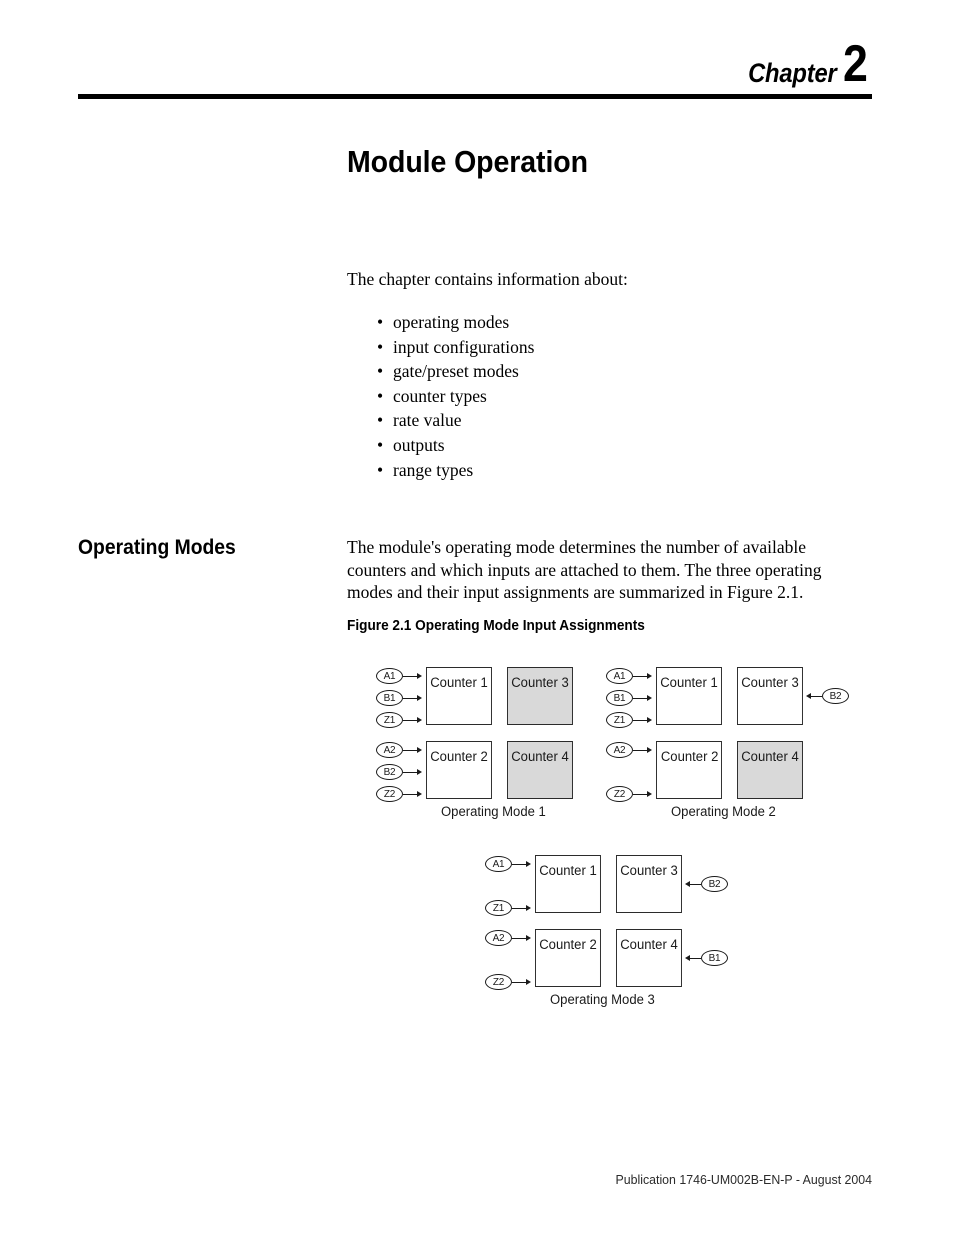 The image size is (954, 1235). Describe the element at coordinates (427, 420) in the screenshot. I see `list-item-label: rate value` at that location.